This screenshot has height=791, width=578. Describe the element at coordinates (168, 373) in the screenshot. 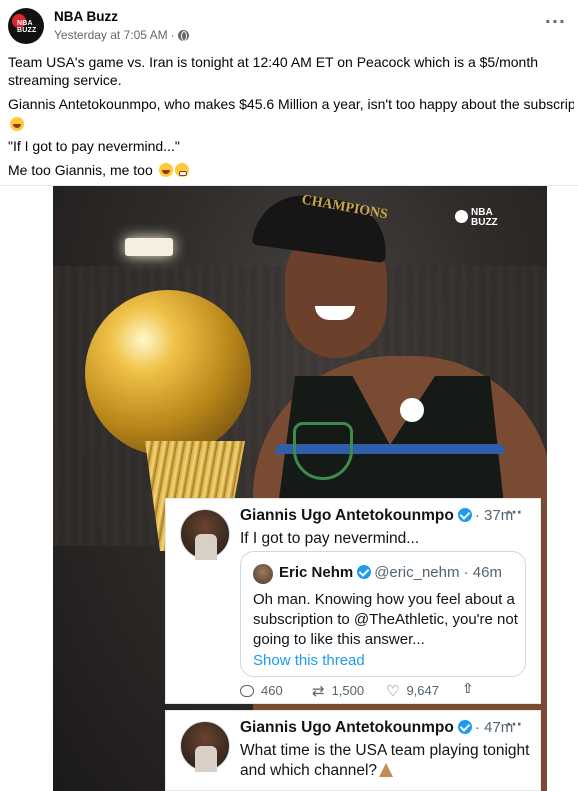

I see `trophy-ball` at that location.